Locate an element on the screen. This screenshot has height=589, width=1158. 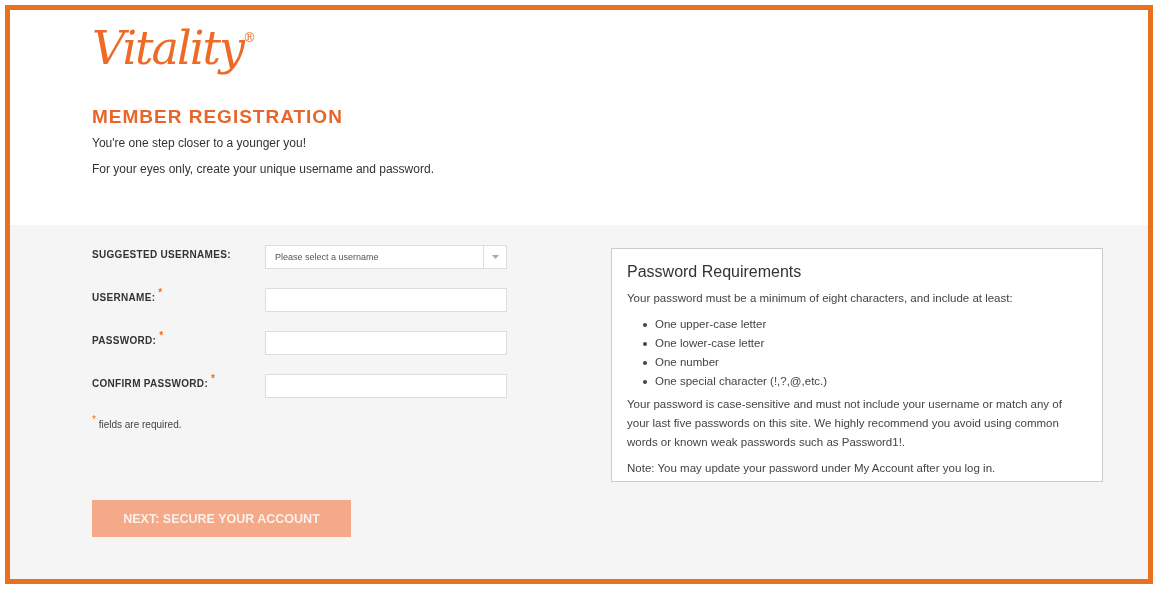
requirement-item: One number is located at coordinates (687, 362).